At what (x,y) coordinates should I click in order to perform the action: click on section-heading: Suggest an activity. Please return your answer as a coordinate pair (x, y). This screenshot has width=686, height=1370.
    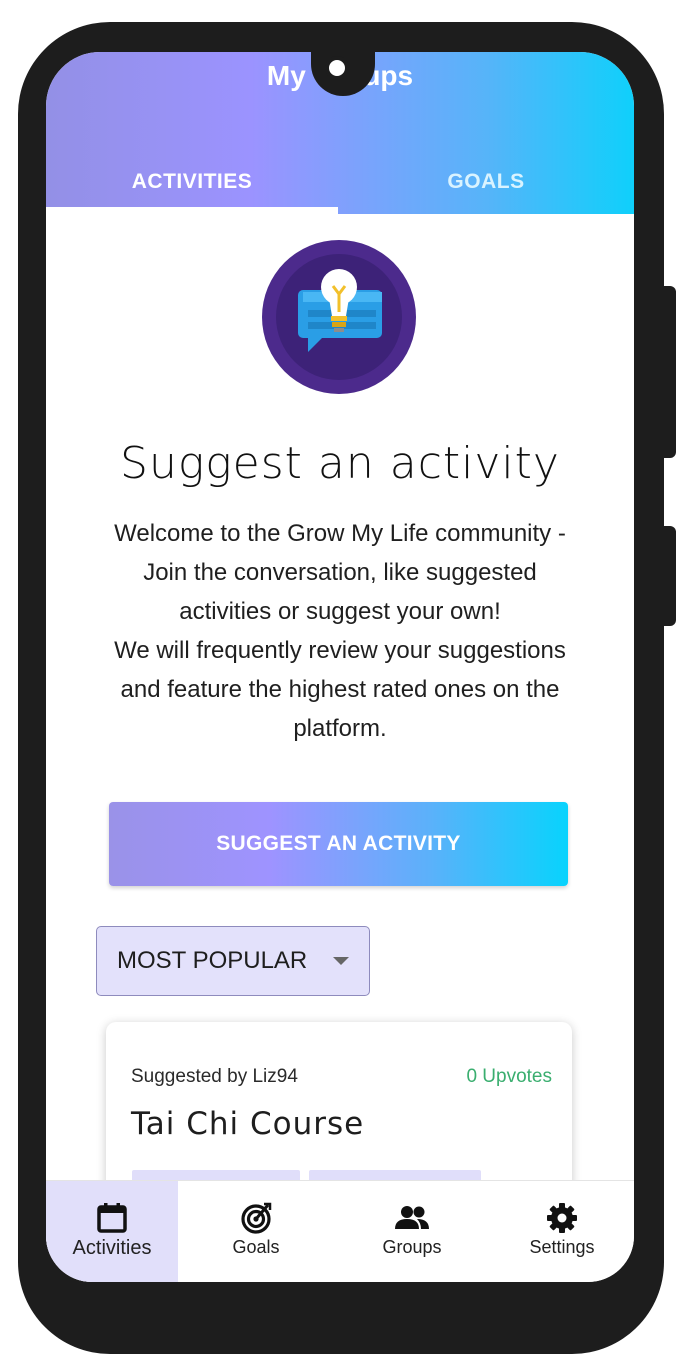
    Looking at the image, I should click on (340, 463).